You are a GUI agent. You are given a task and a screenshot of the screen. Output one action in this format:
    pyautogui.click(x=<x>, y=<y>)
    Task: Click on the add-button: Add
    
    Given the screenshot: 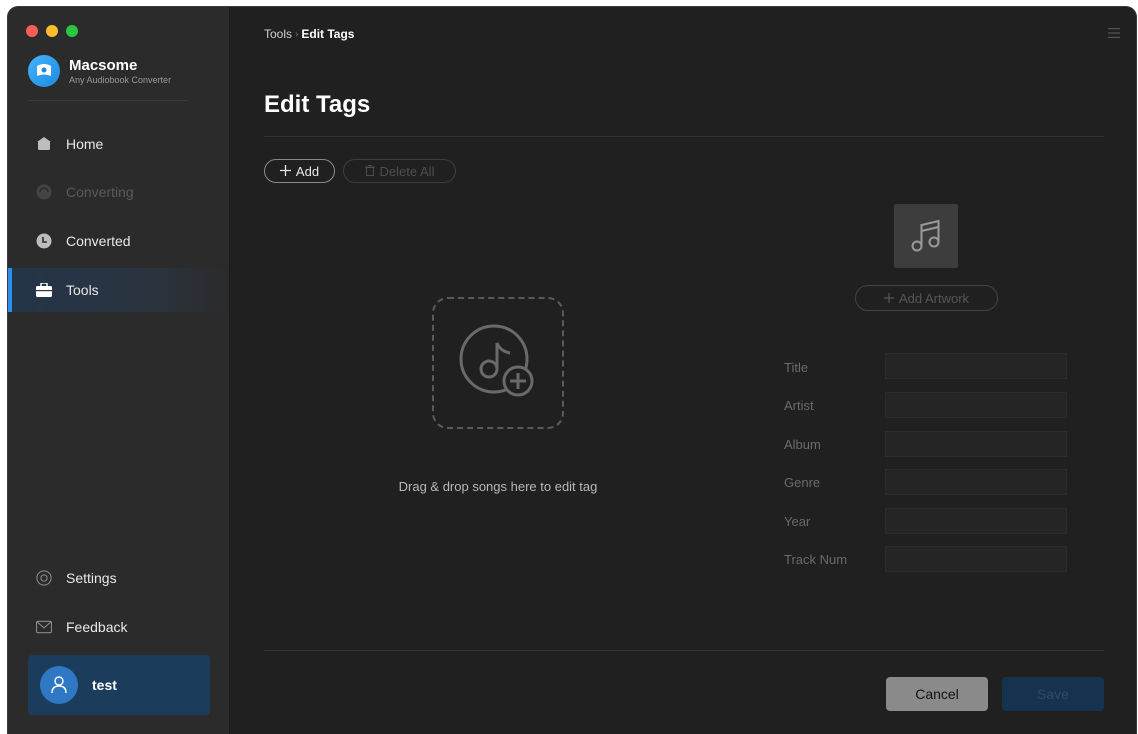 What is the action you would take?
    pyautogui.click(x=299, y=171)
    